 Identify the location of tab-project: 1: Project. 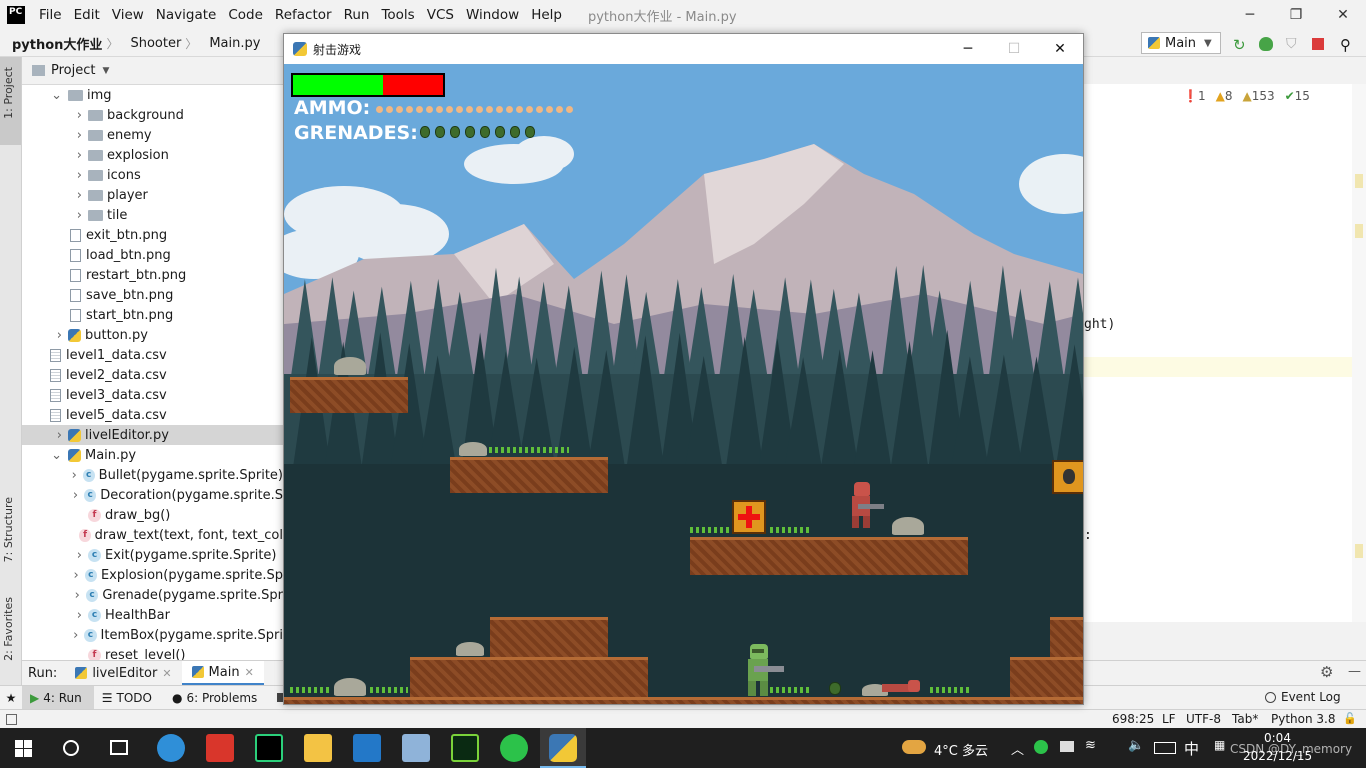
(8, 93).